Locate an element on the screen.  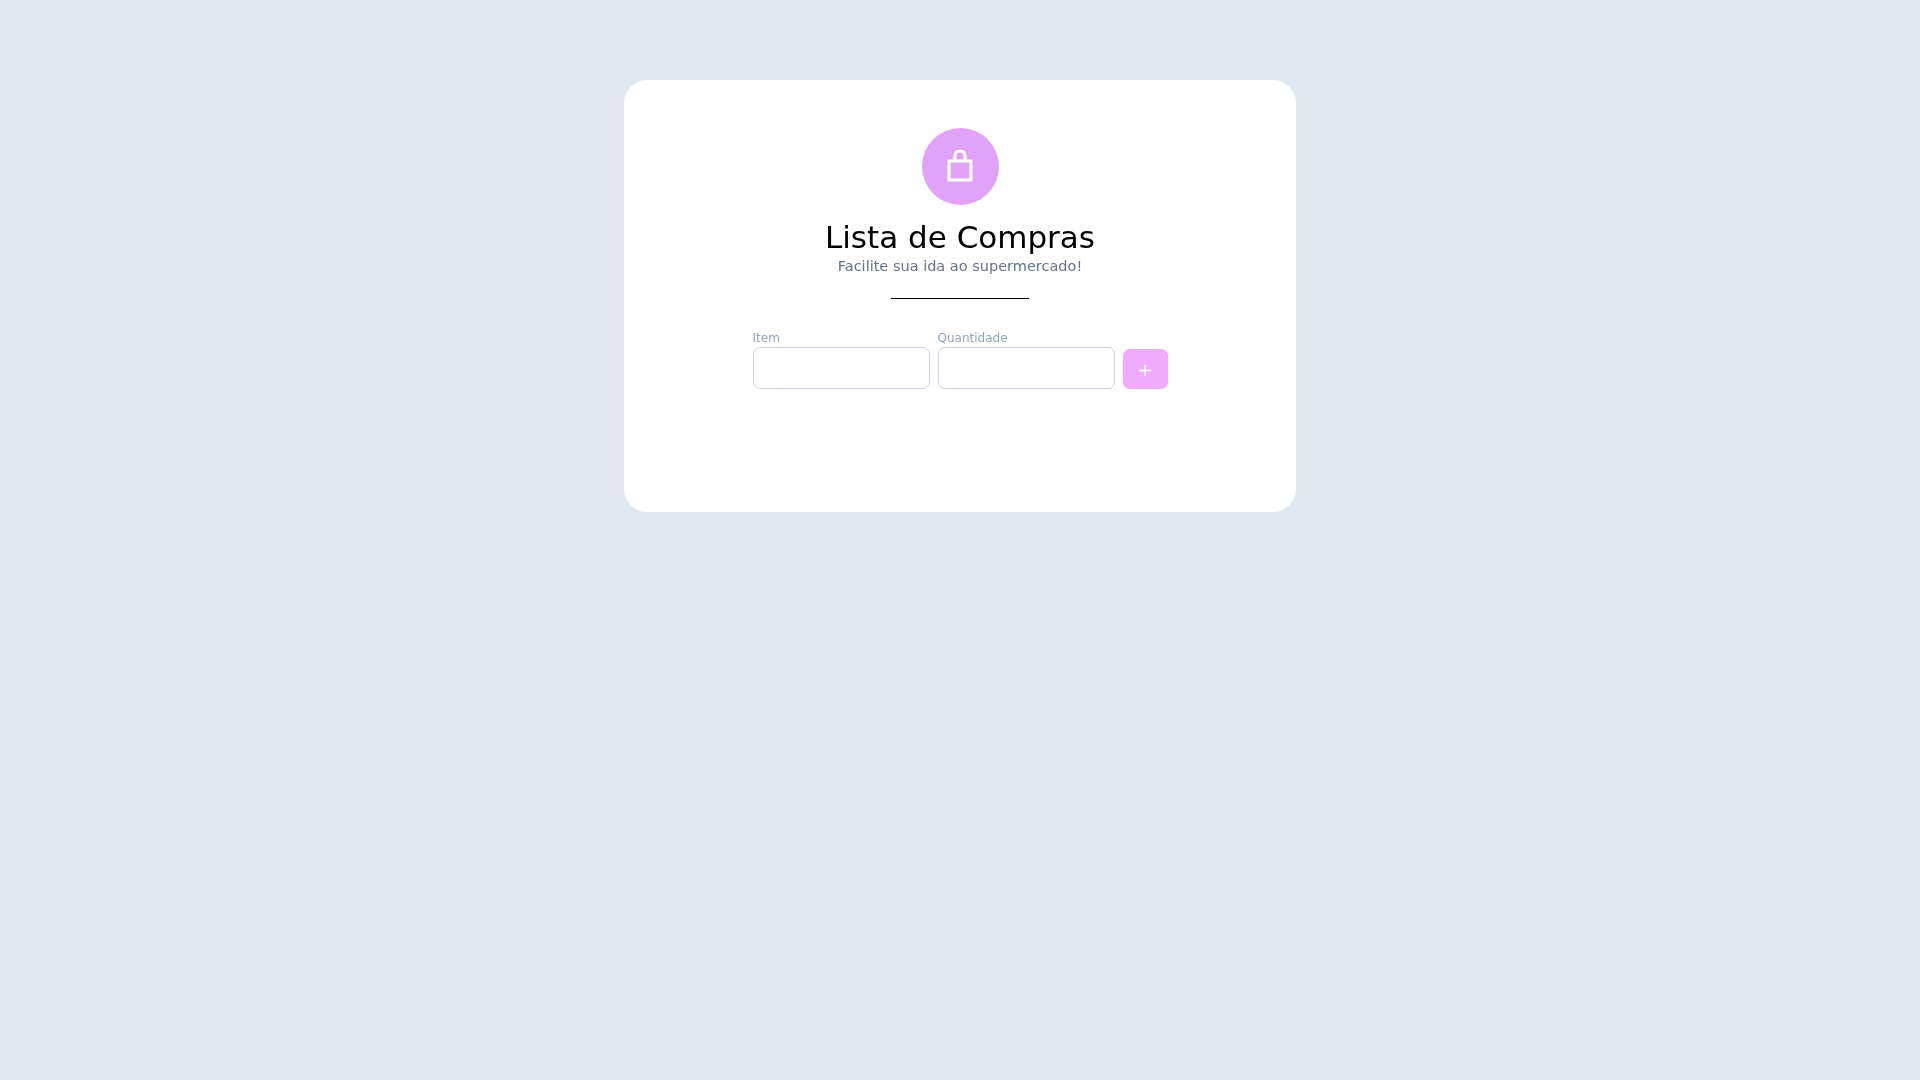
app-title: Lista de Compras is located at coordinates (960, 238).